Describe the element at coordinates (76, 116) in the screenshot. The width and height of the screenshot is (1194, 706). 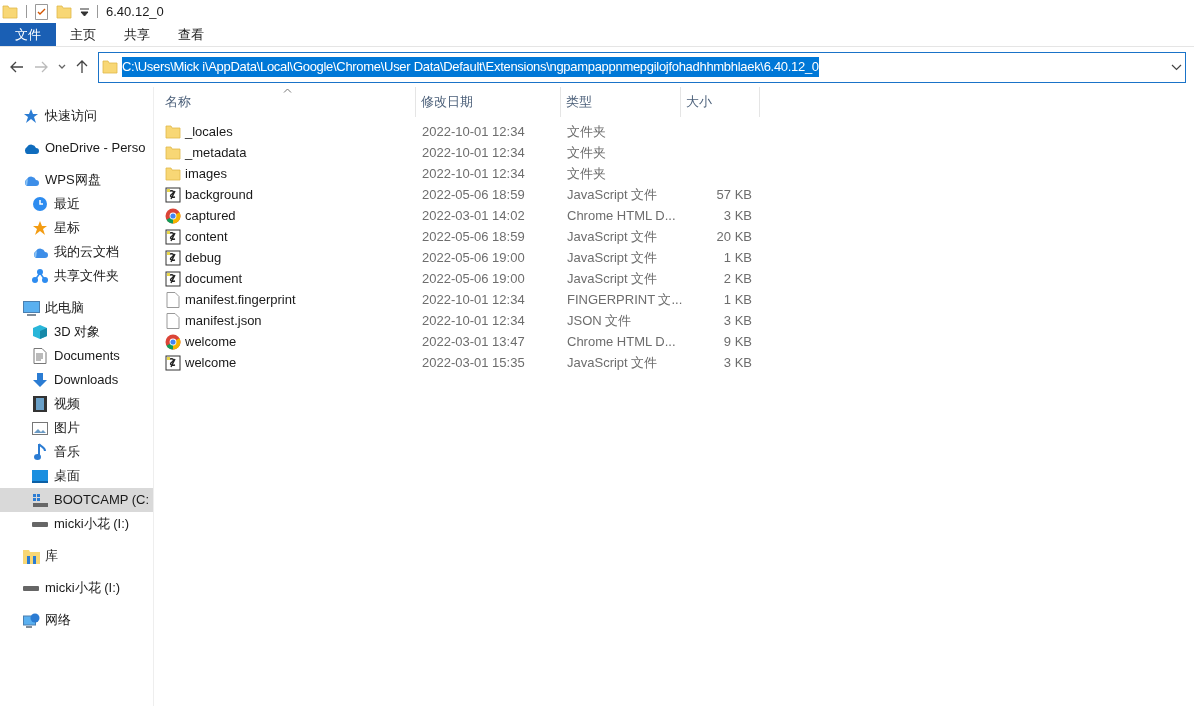
I see `nav-item: 快速访问` at that location.